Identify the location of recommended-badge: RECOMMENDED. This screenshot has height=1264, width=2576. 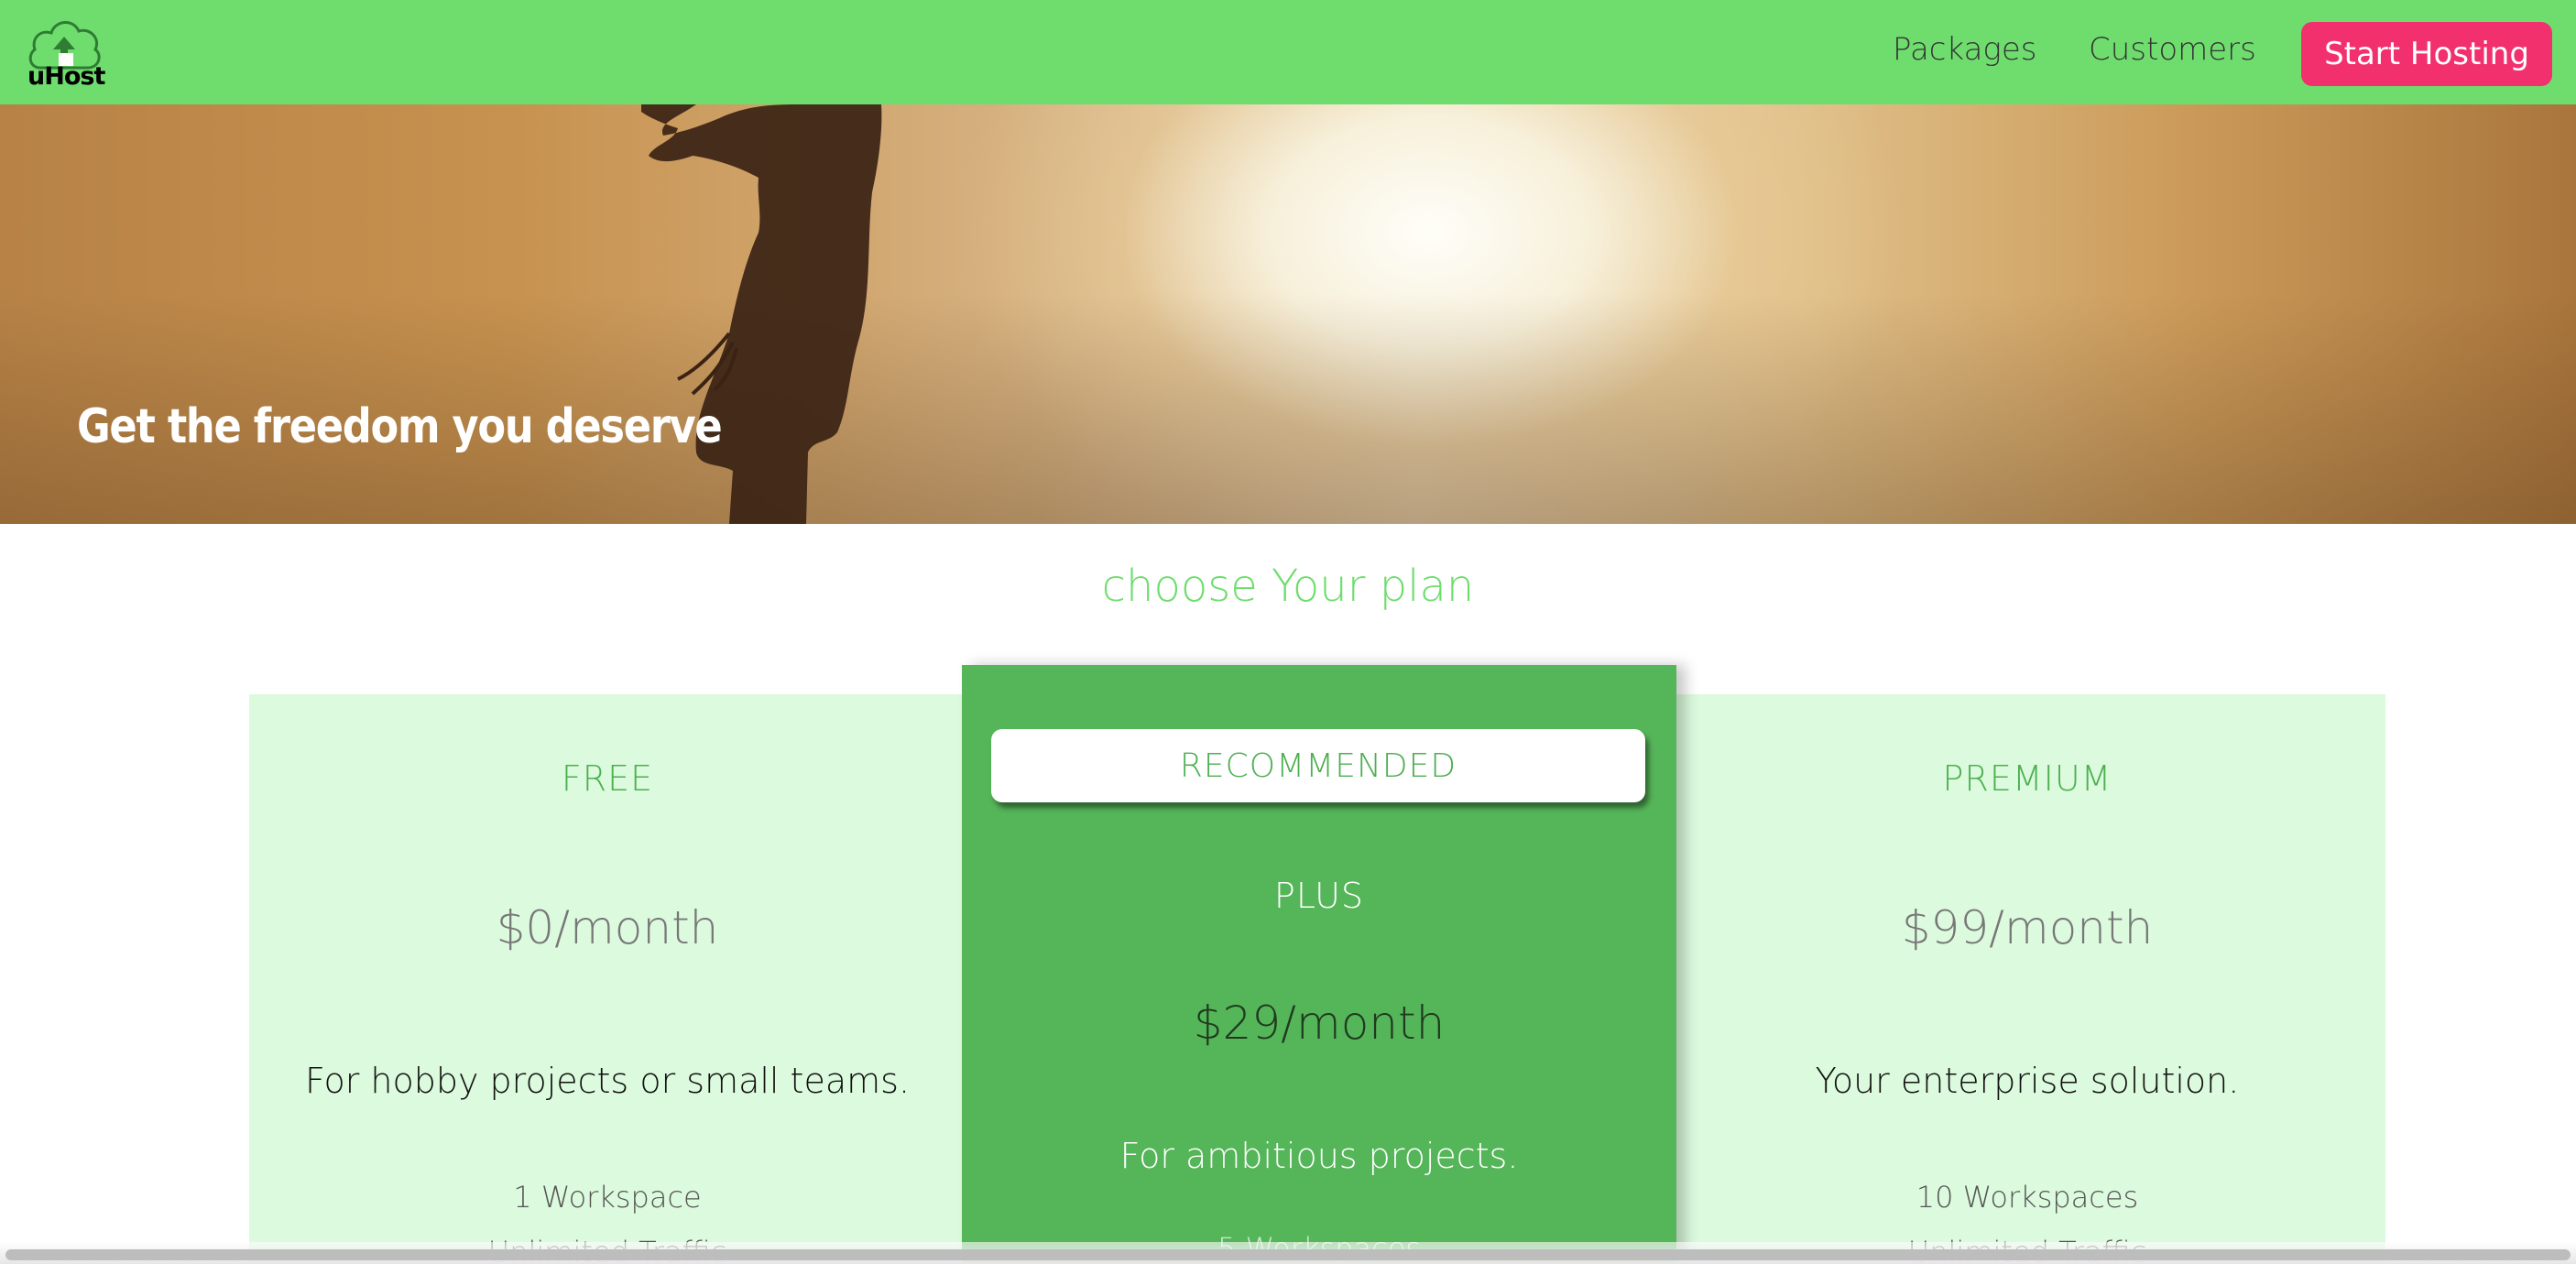
(1318, 765).